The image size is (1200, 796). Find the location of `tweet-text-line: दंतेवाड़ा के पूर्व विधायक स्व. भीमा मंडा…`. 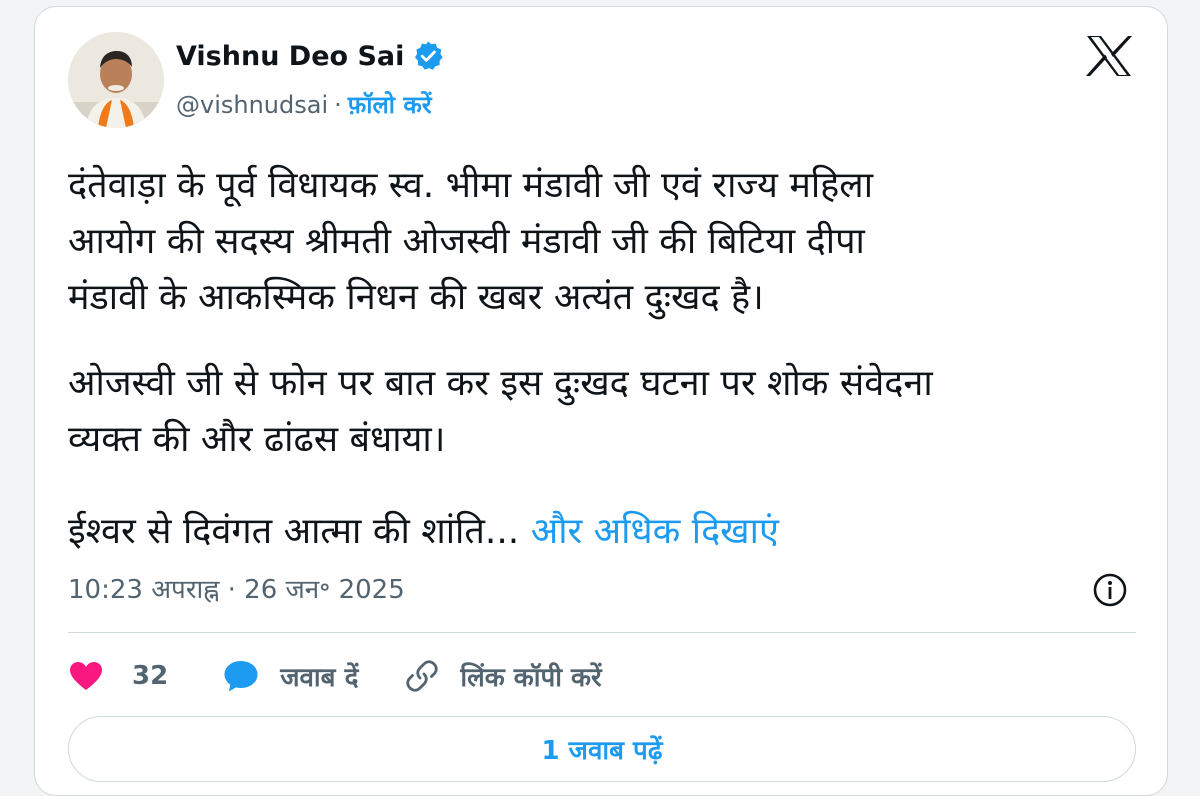

tweet-text-line: दंतेवाड़ा के पूर्व विधायक स्व. भीमा मंडा… is located at coordinates (471, 185).